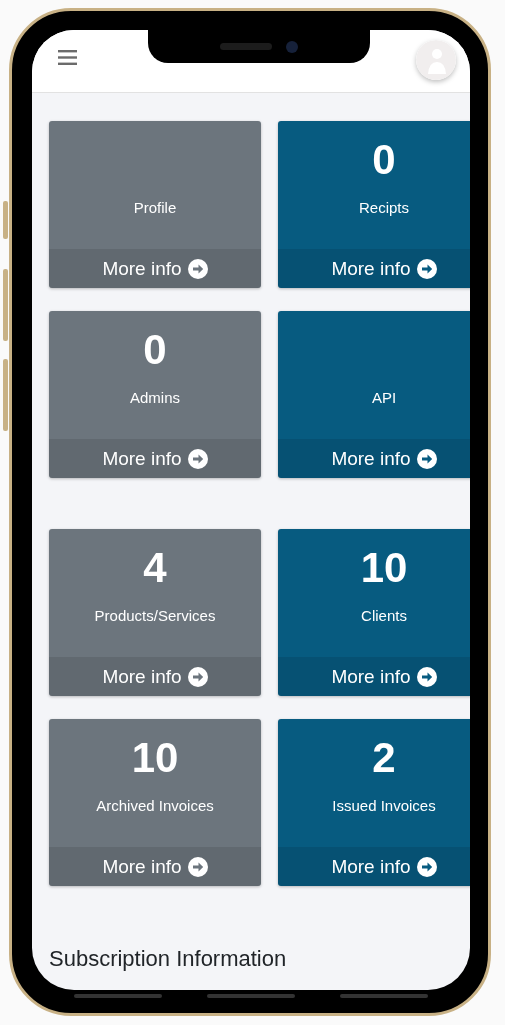 The width and height of the screenshot is (505, 1025). I want to click on card-label: Profile, so click(155, 207).